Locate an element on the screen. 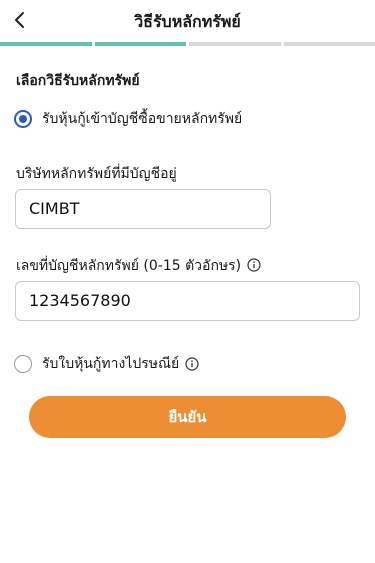 This screenshot has width=375, height=563. account-number-label: เลขที่บัญชีหลักทรัพย์ (0-15 ตัวอักษร) is located at coordinates (138, 266).